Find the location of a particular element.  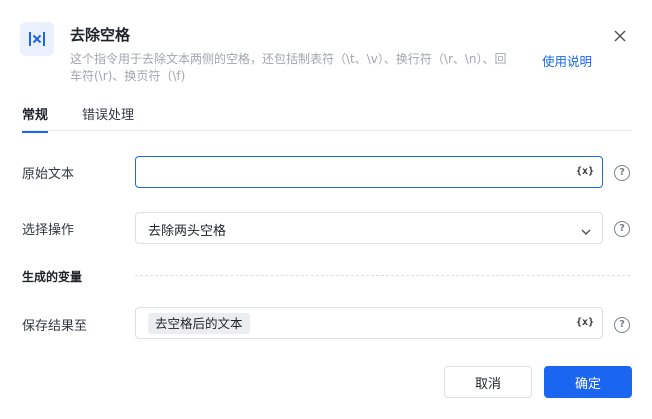

section-title: 生成的变量 is located at coordinates (52, 277).